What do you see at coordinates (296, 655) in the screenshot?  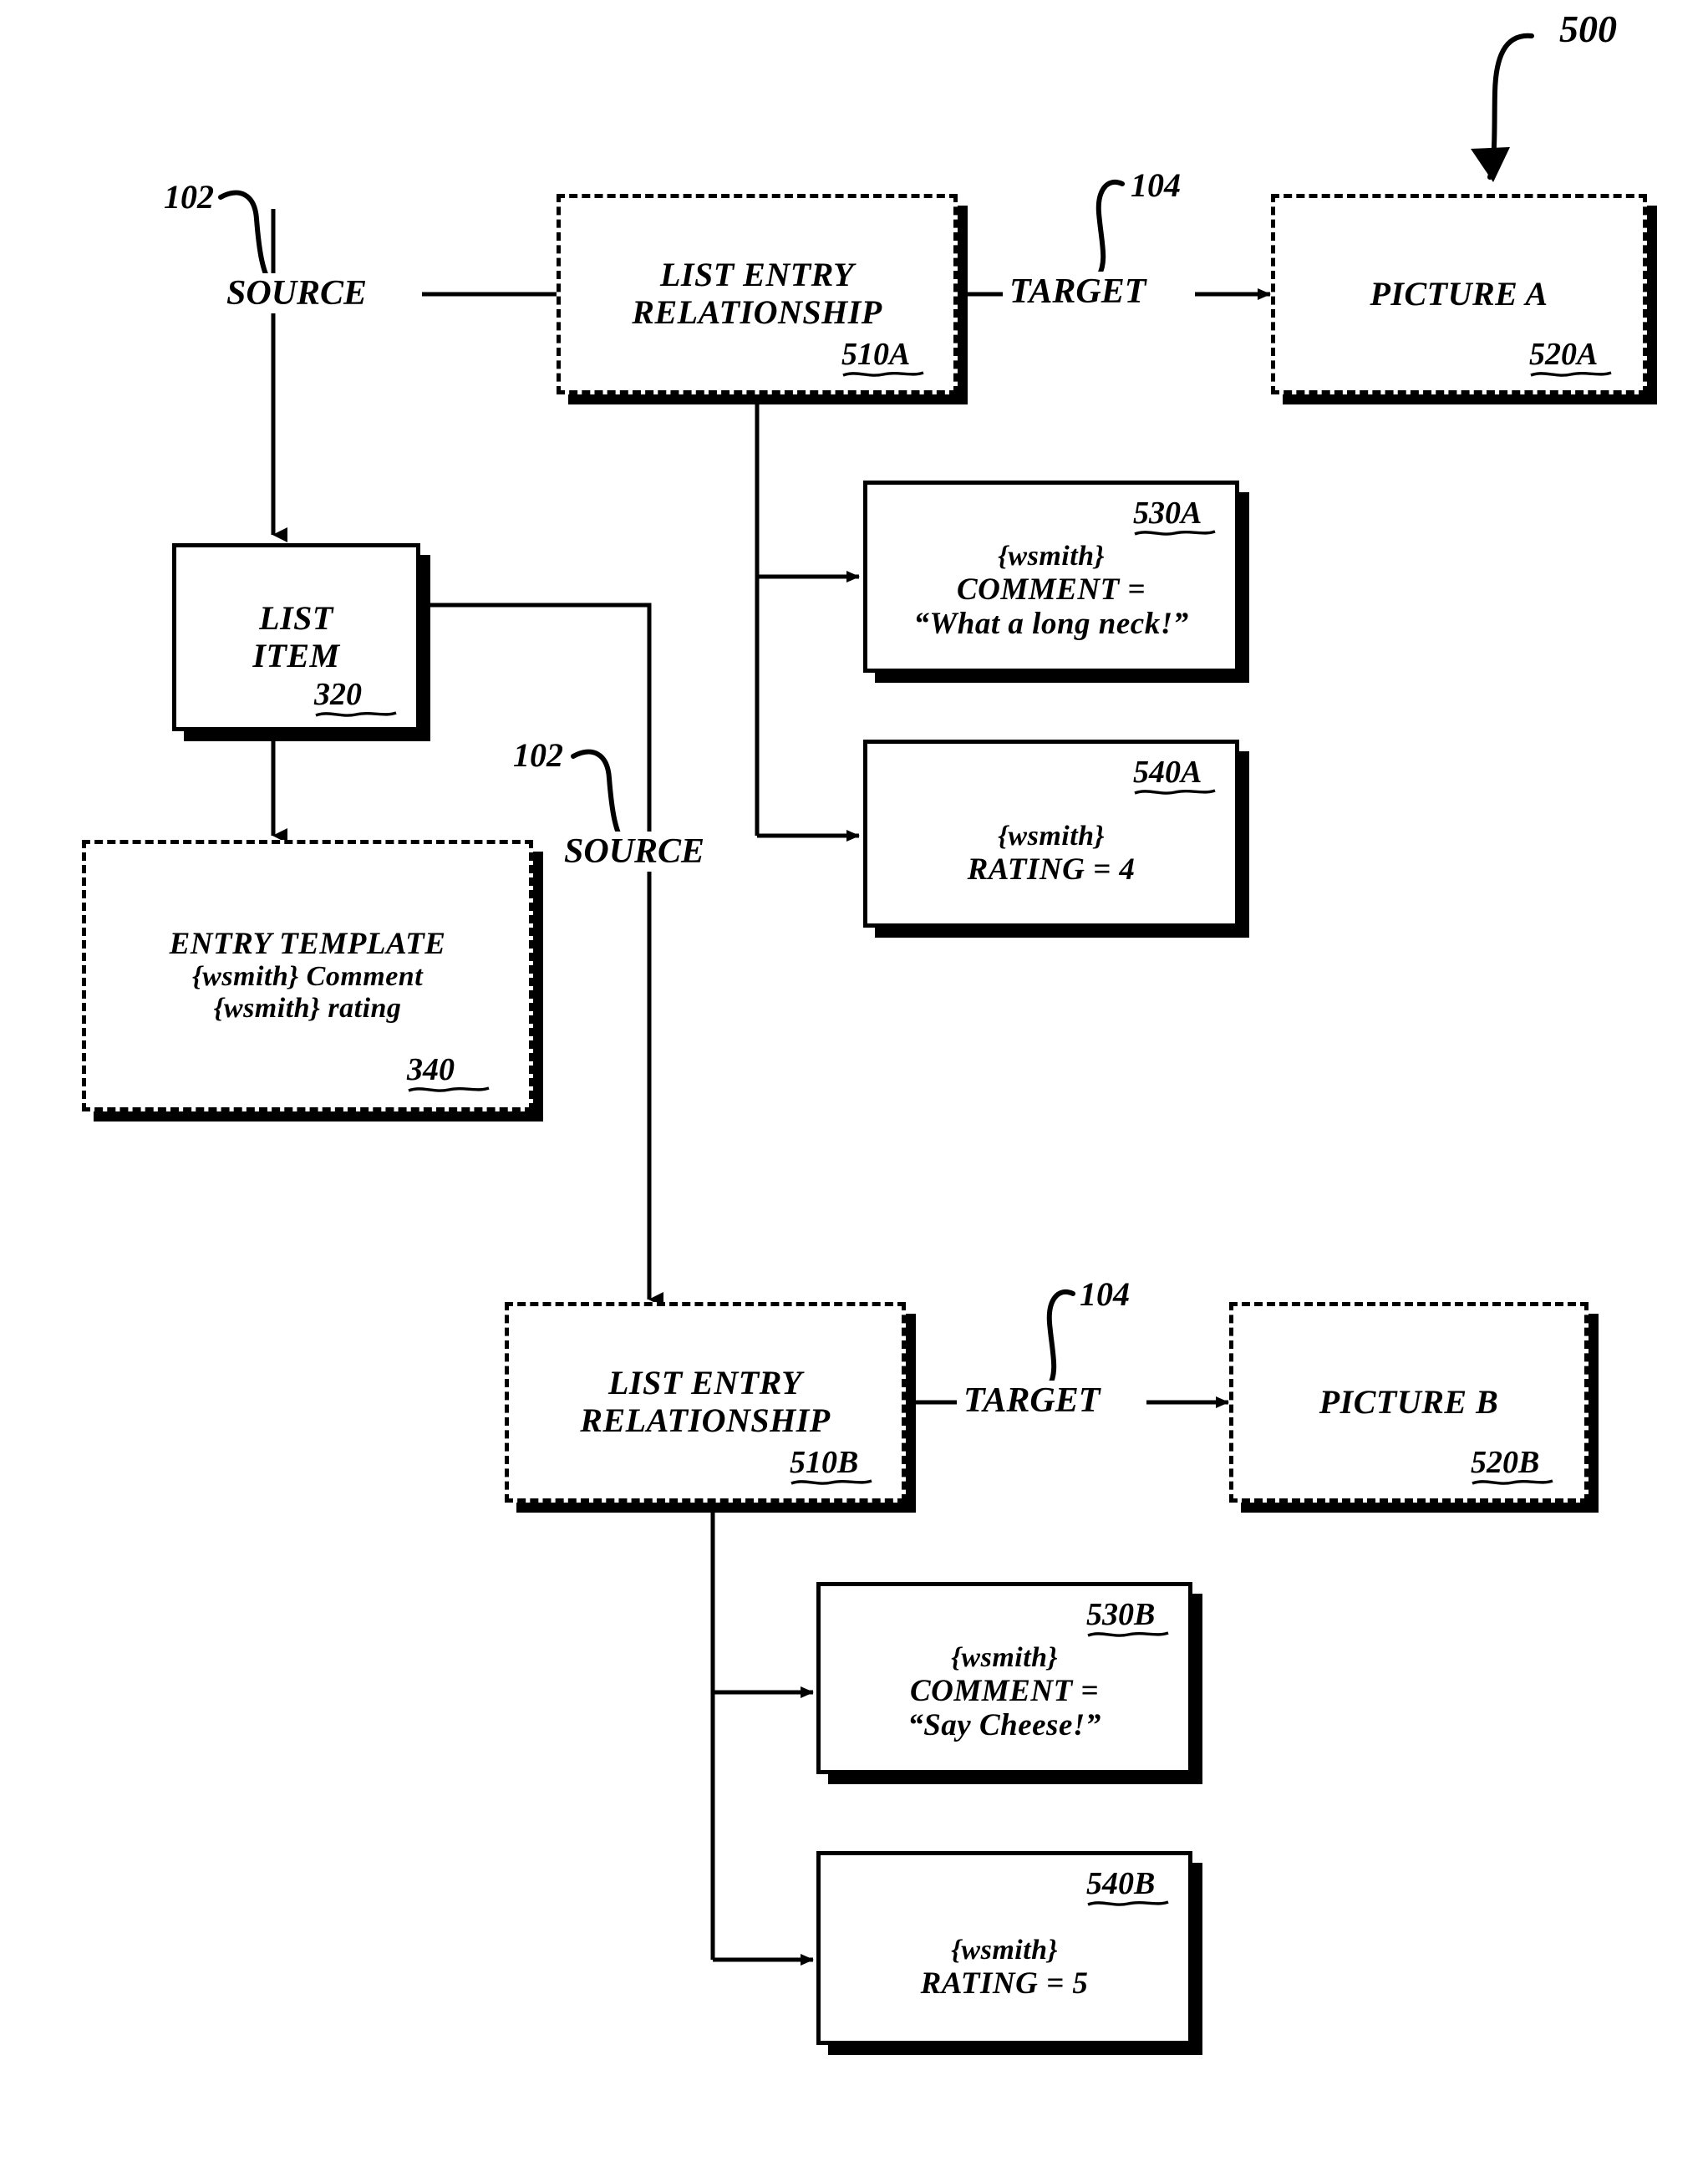 I see `node-line: ITEM` at bounding box center [296, 655].